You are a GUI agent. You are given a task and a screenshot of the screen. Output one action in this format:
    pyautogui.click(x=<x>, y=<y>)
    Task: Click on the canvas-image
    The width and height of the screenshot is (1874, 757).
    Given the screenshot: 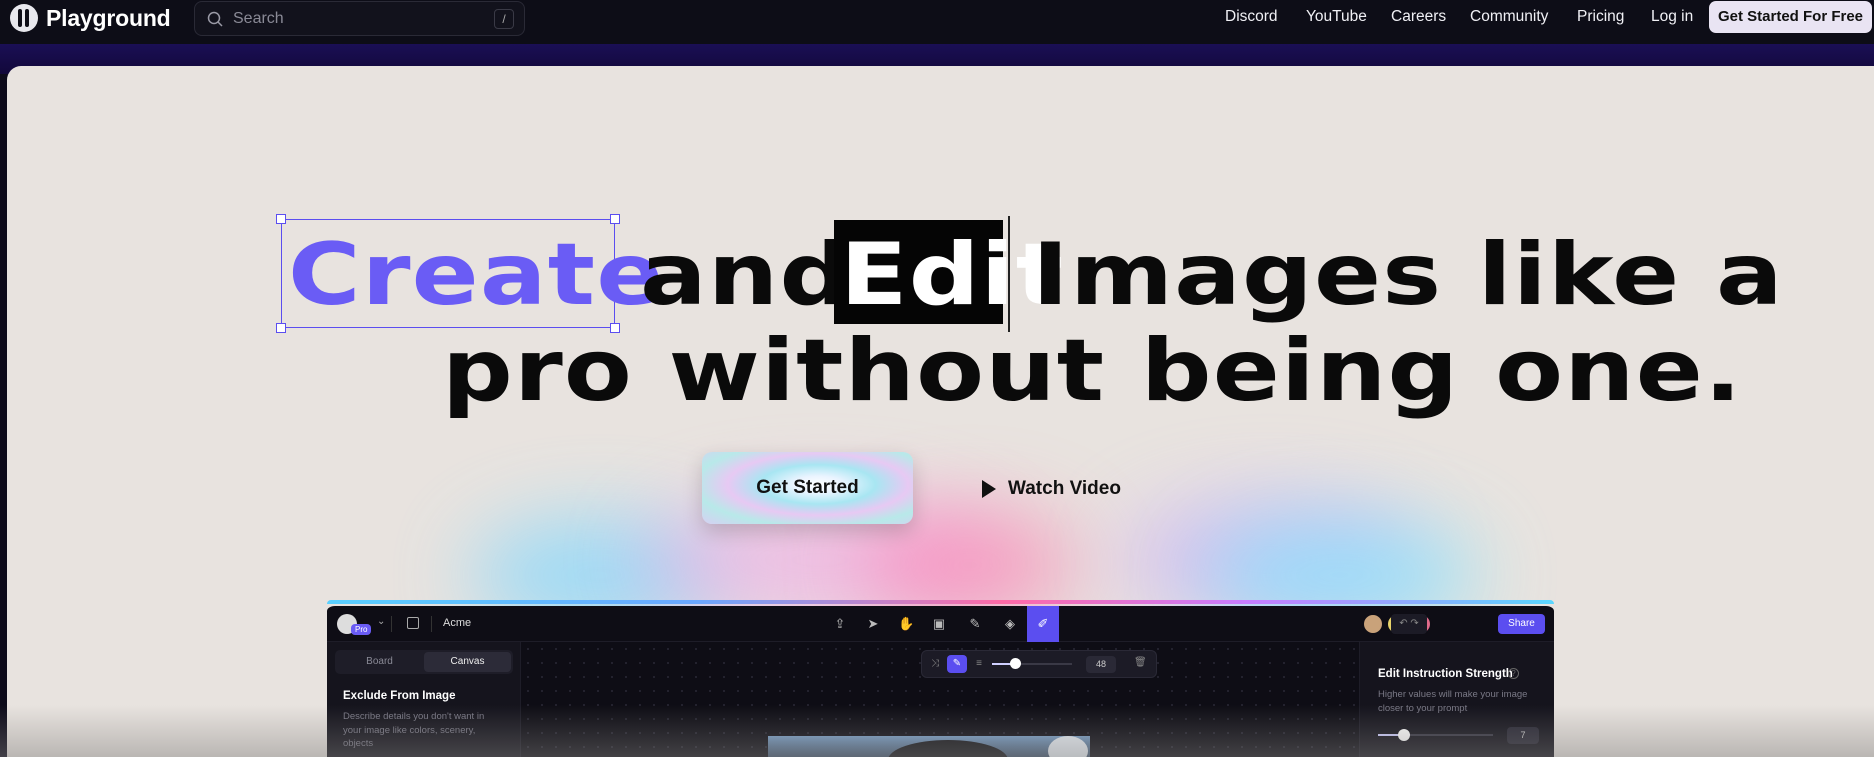 What is the action you would take?
    pyautogui.click(x=929, y=746)
    